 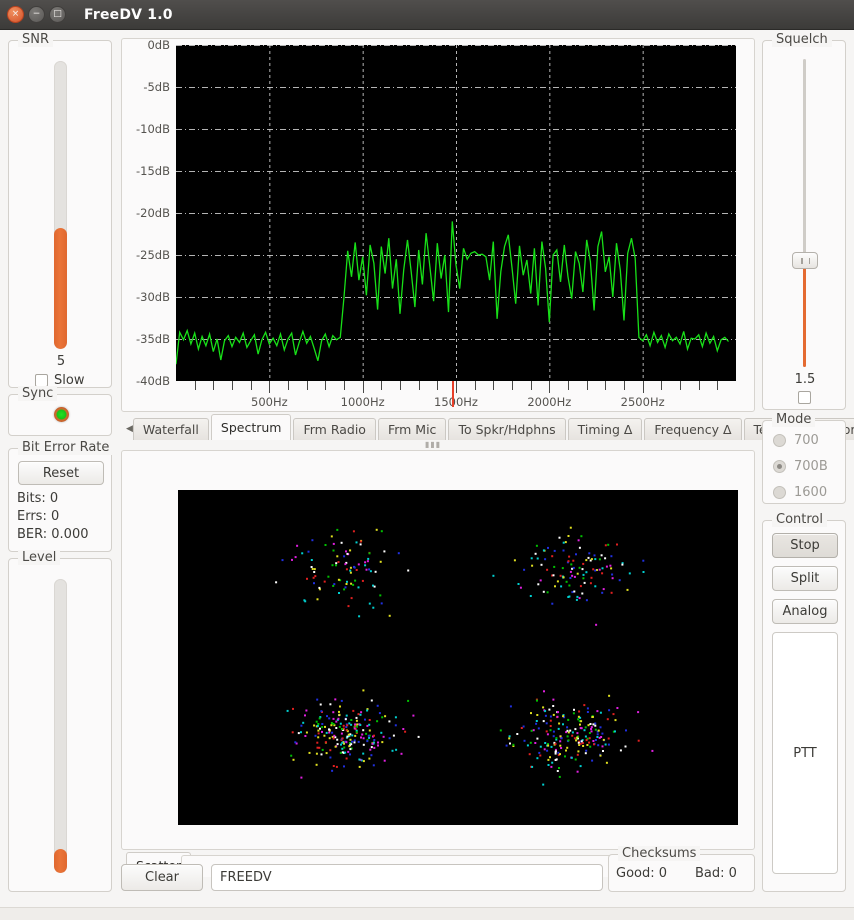 I want to click on tab-label: Frequency Δ, so click(x=693, y=429).